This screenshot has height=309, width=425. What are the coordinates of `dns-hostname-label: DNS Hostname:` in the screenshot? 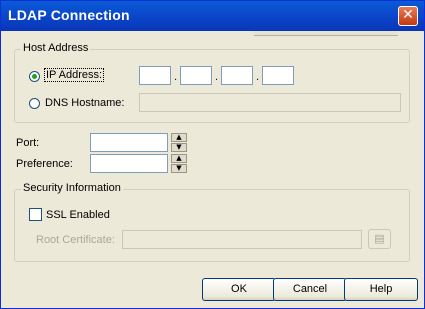 It's located at (84, 103).